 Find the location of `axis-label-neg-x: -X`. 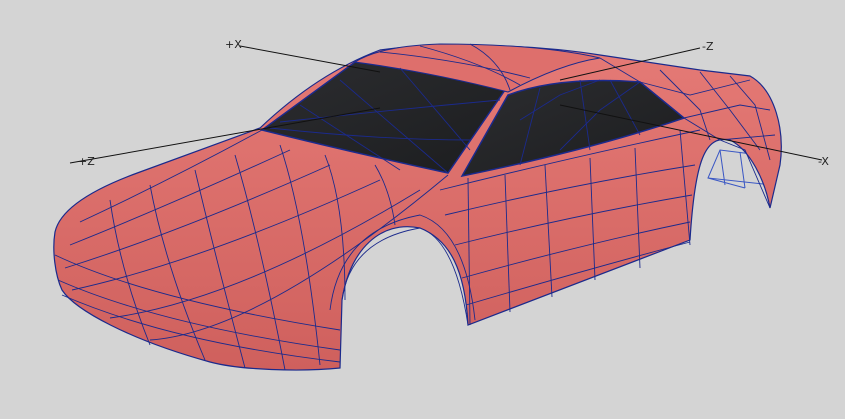

axis-label-neg-x: -X is located at coordinates (823, 161).